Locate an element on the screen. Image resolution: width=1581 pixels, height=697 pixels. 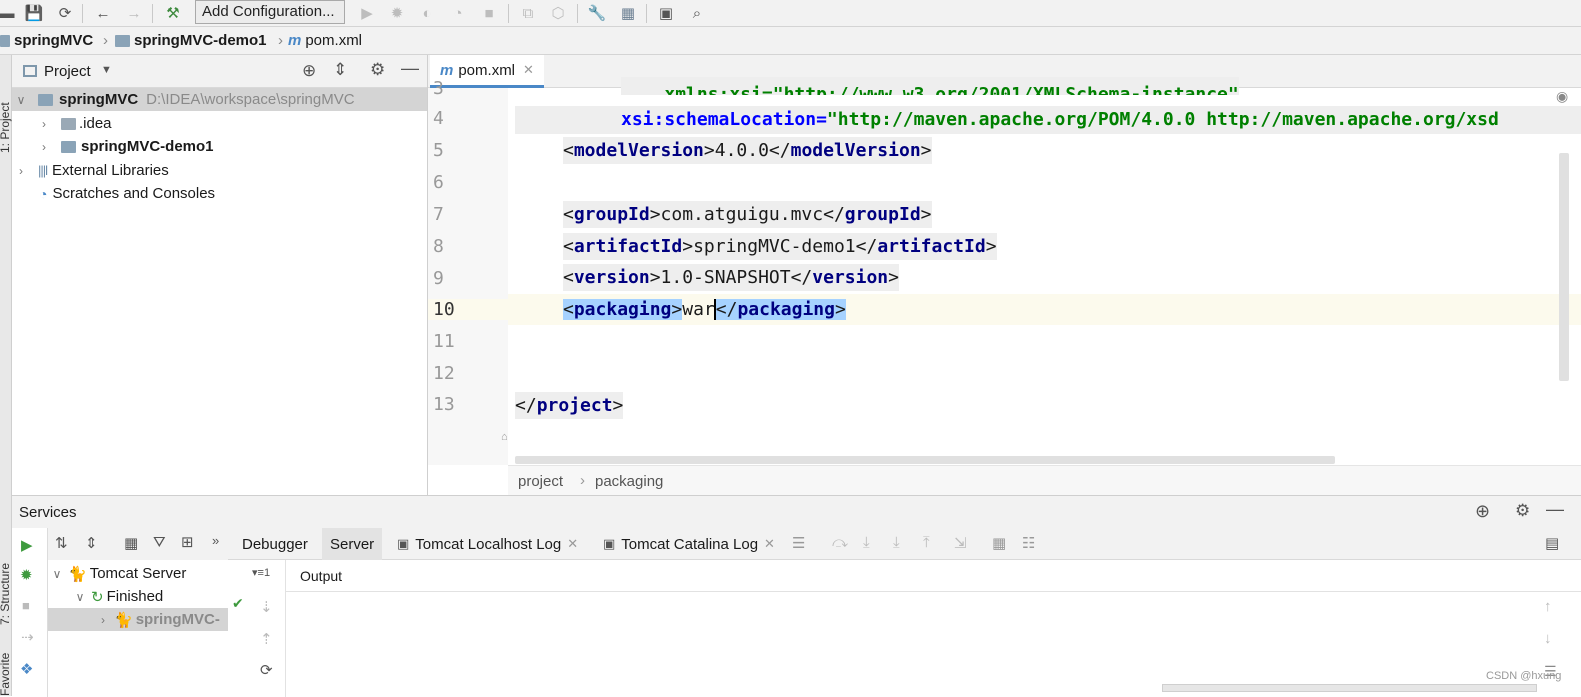
group-by-icon: ▦ is located at coordinates (131, 543).